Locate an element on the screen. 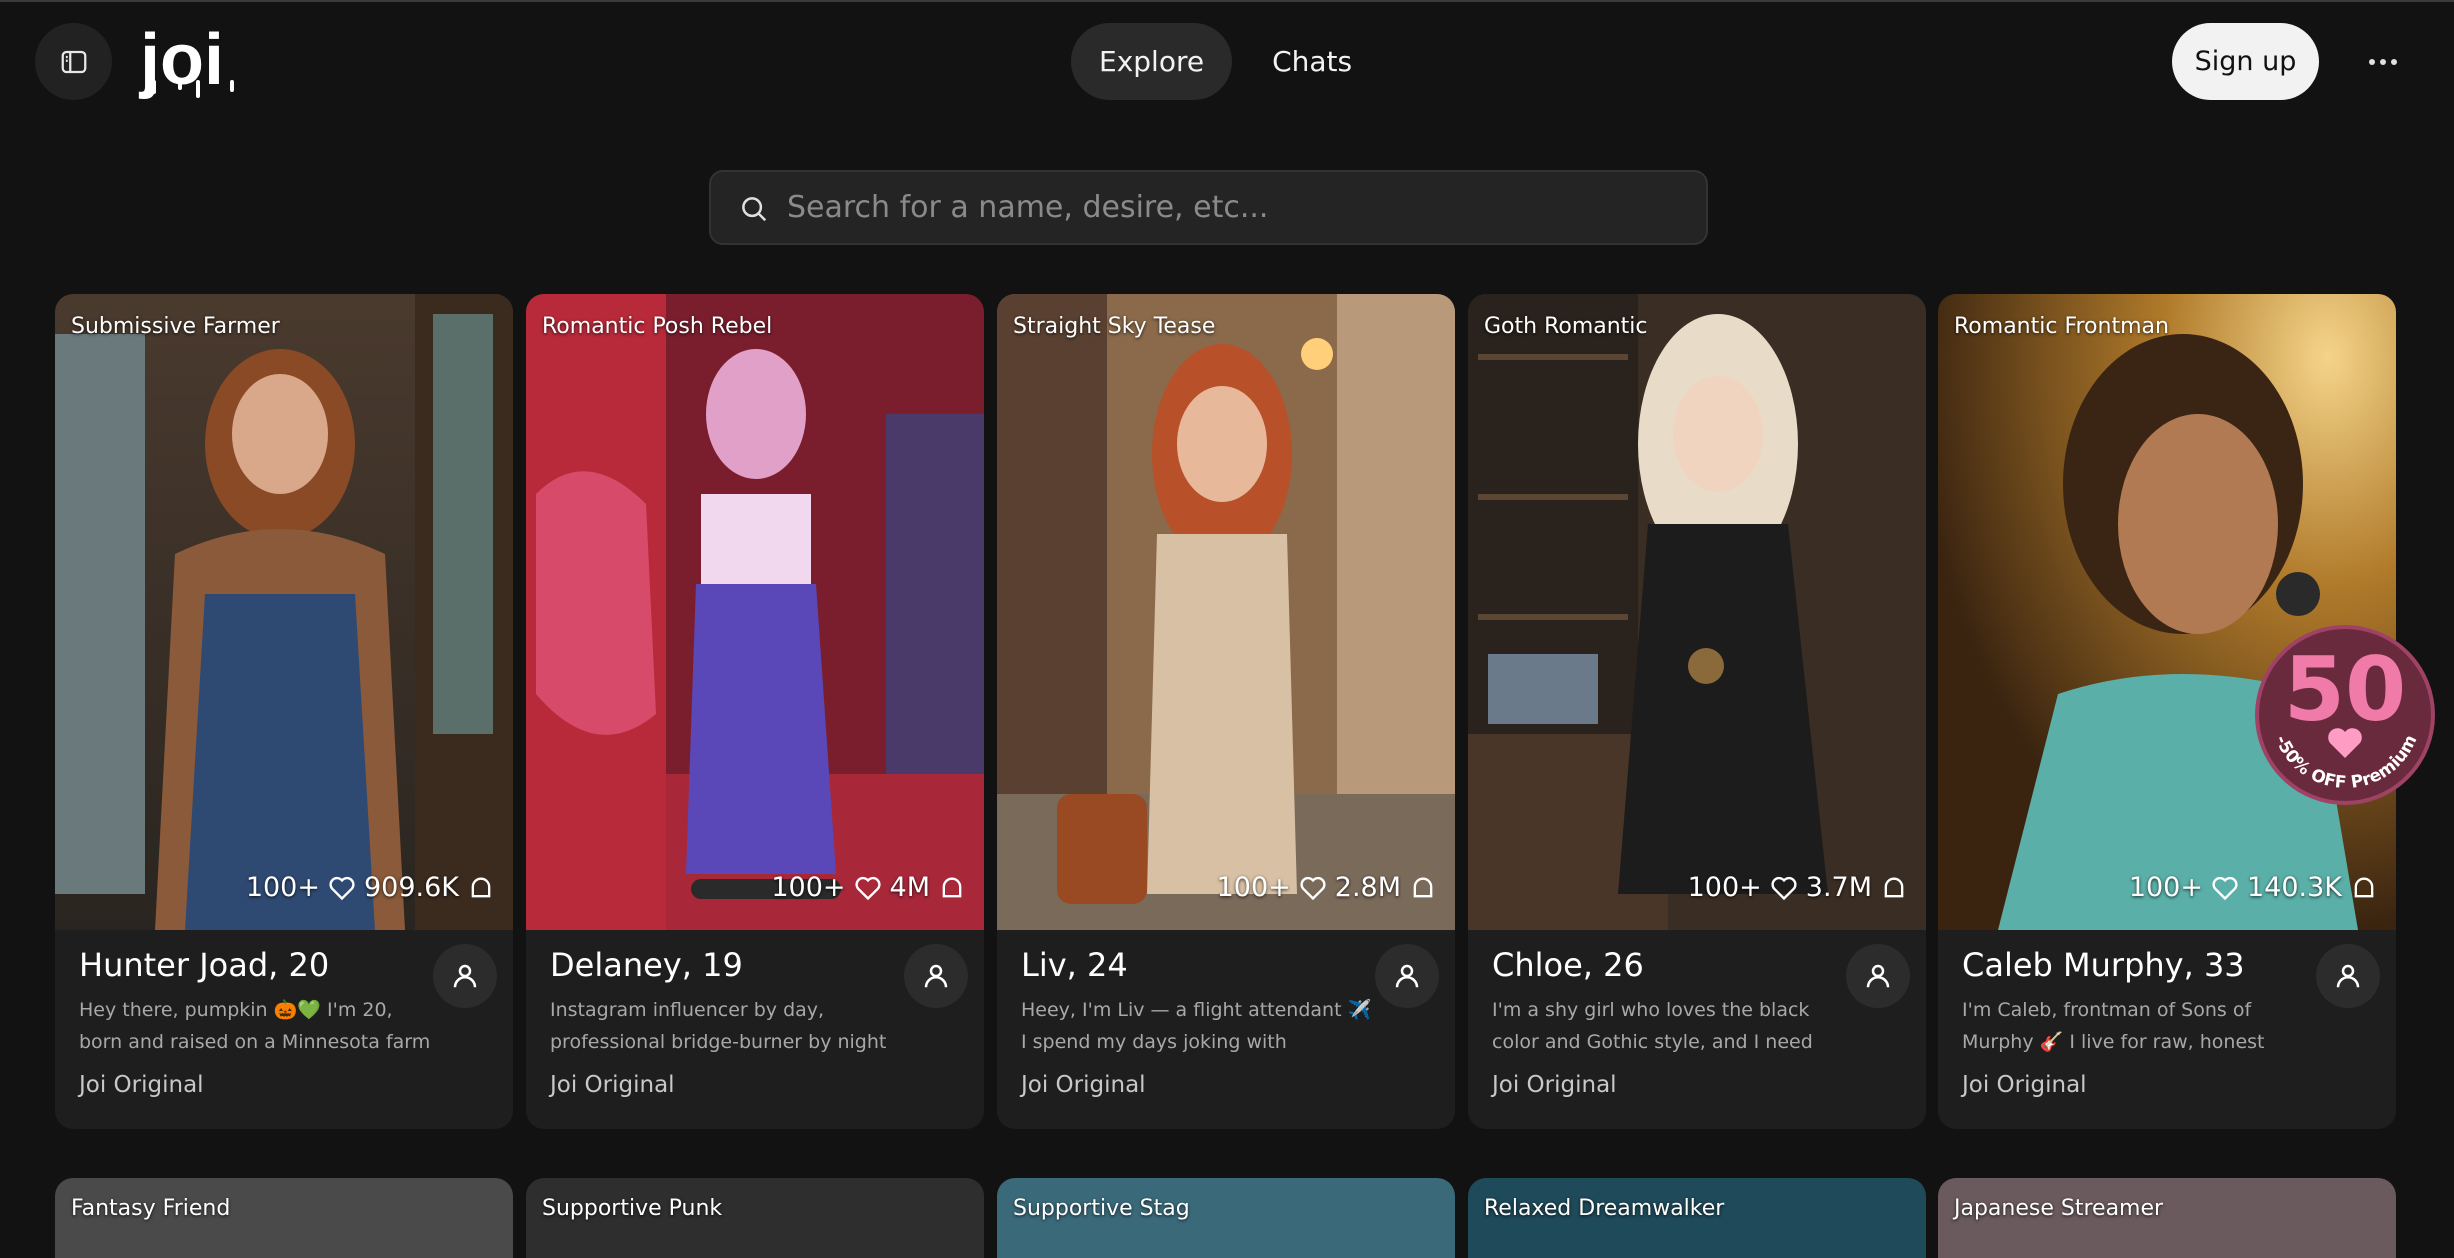 The height and width of the screenshot is (1258, 2454). sidebar-toggle-icon is located at coordinates (73, 61).